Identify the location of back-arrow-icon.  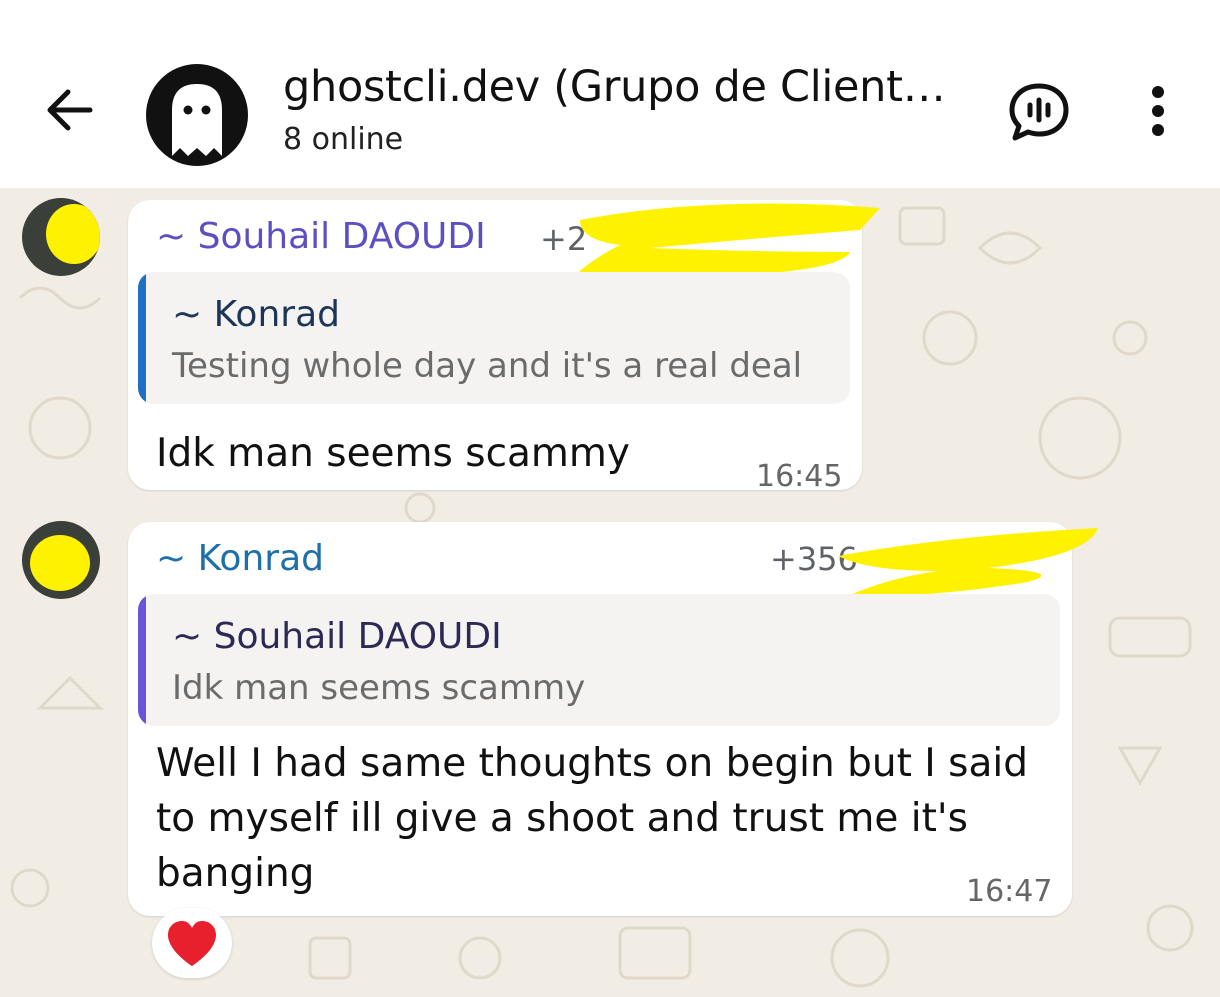
(70, 110).